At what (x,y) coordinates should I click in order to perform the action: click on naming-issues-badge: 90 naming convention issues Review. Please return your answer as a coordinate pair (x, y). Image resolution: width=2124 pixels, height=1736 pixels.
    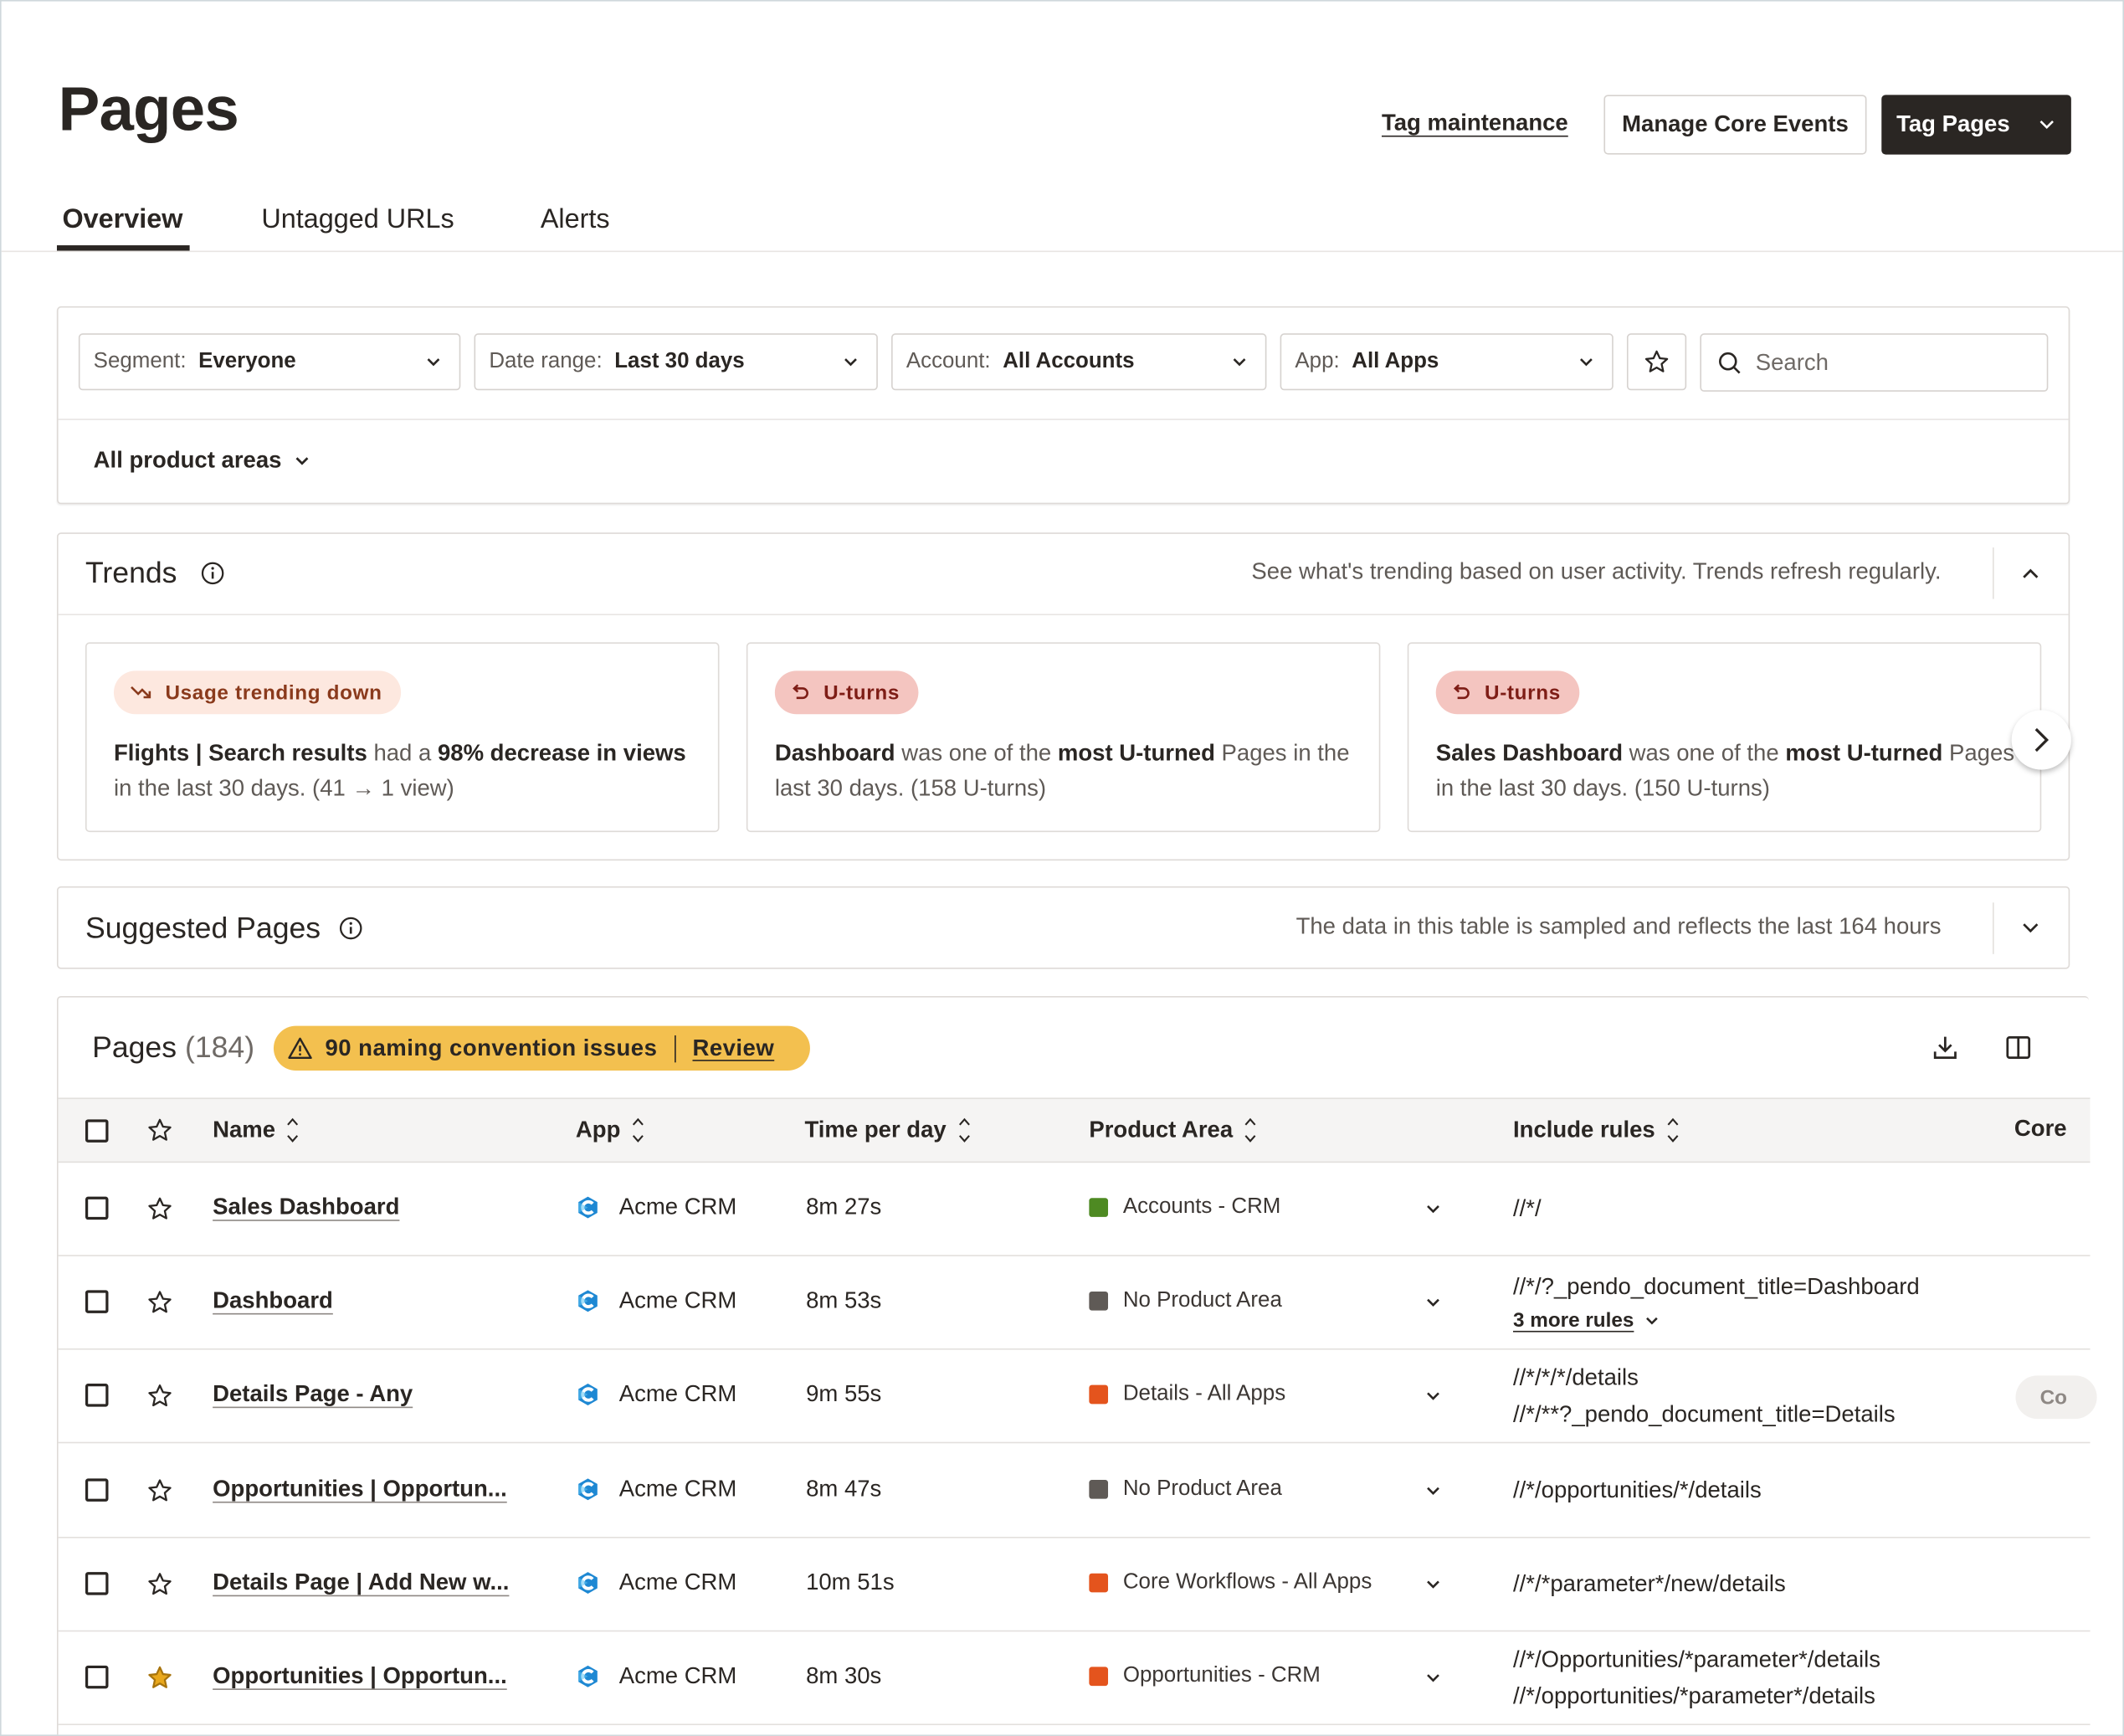
    Looking at the image, I should click on (541, 1048).